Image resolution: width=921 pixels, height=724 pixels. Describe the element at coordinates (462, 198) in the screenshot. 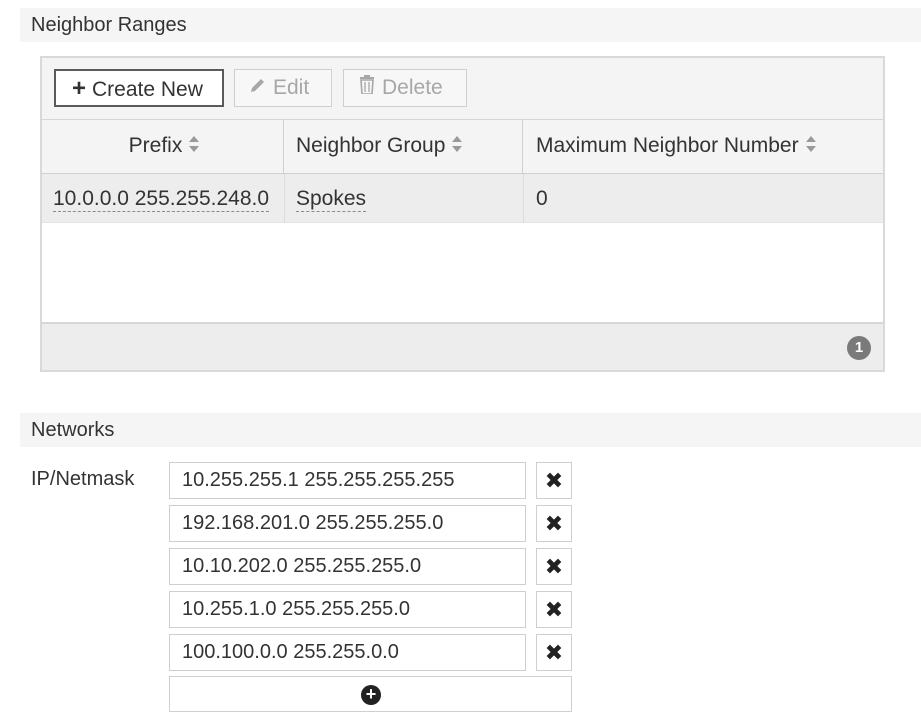

I see `table-row: 10.0.0.0 255.255.248.0 Spokes 0` at that location.